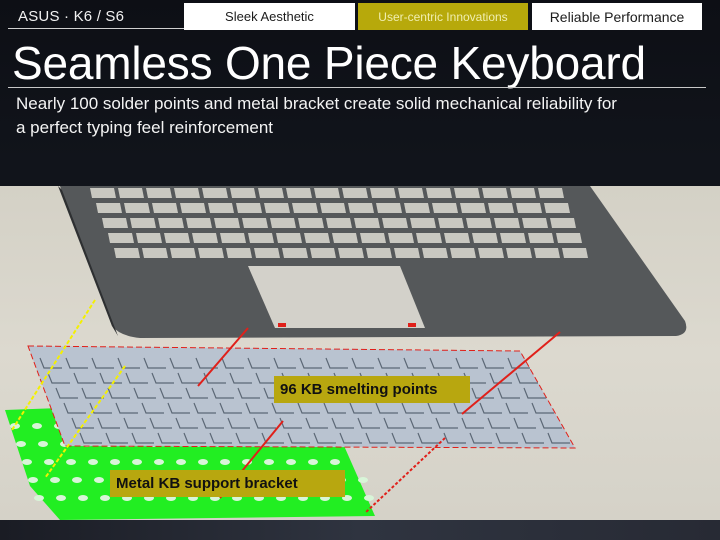 This screenshot has height=540, width=720. I want to click on callout-support-bracket: Metal KB support bracket, so click(227, 483).